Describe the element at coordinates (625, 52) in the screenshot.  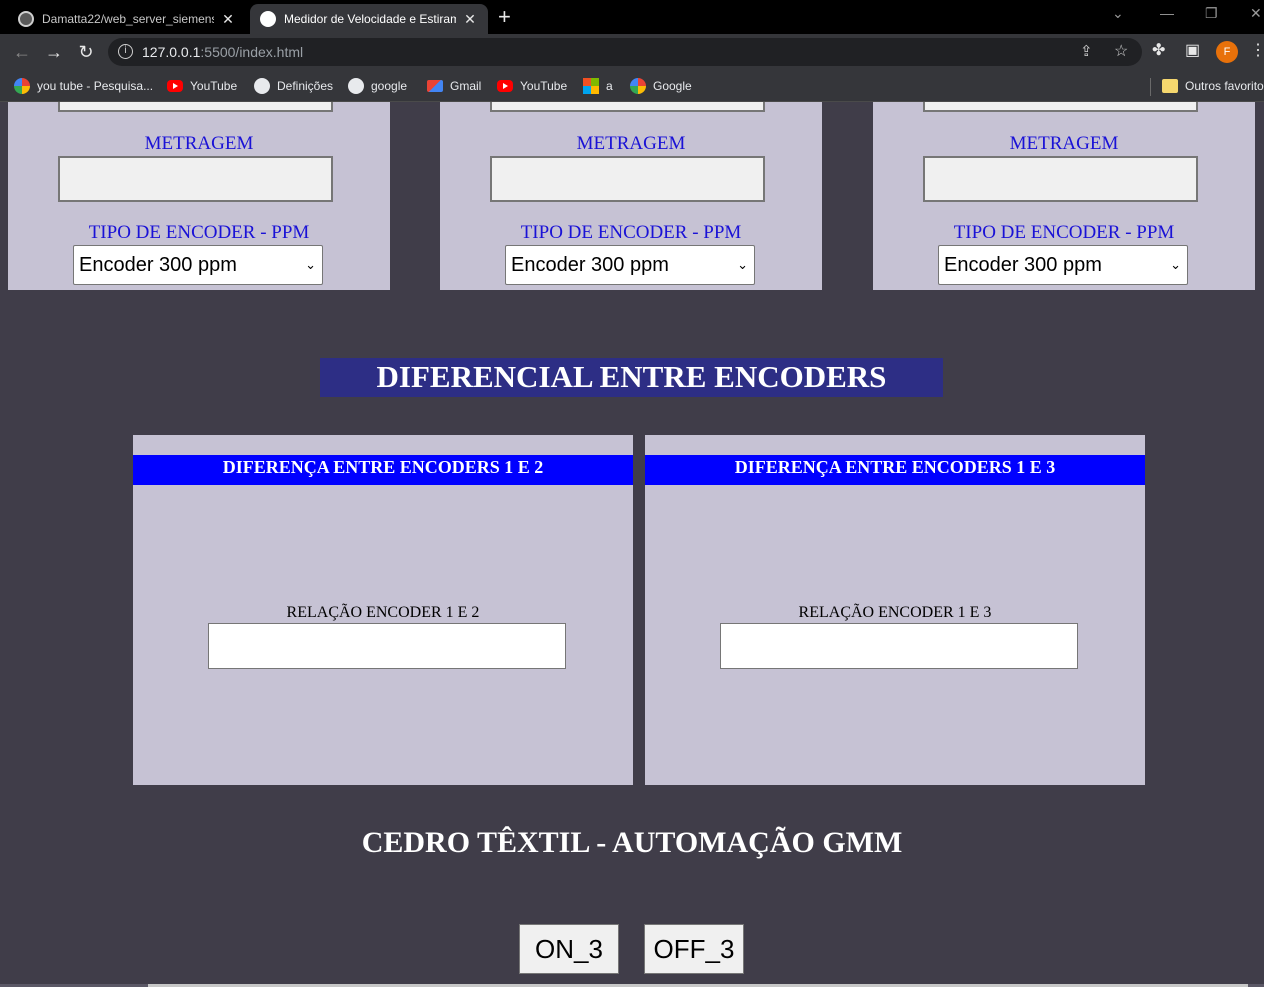
I see `address-bar: i 127.0.0.1:5500/index.html ⇪ ☆` at that location.